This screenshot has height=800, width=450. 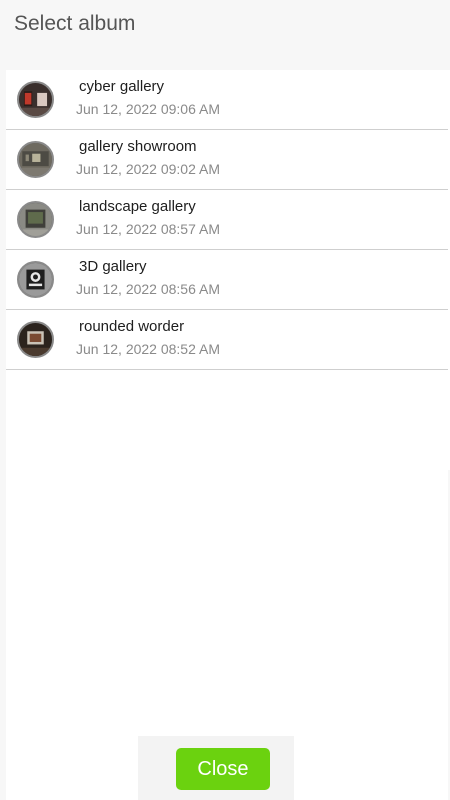 I want to click on album-name: gallery showroom, so click(x=138, y=146).